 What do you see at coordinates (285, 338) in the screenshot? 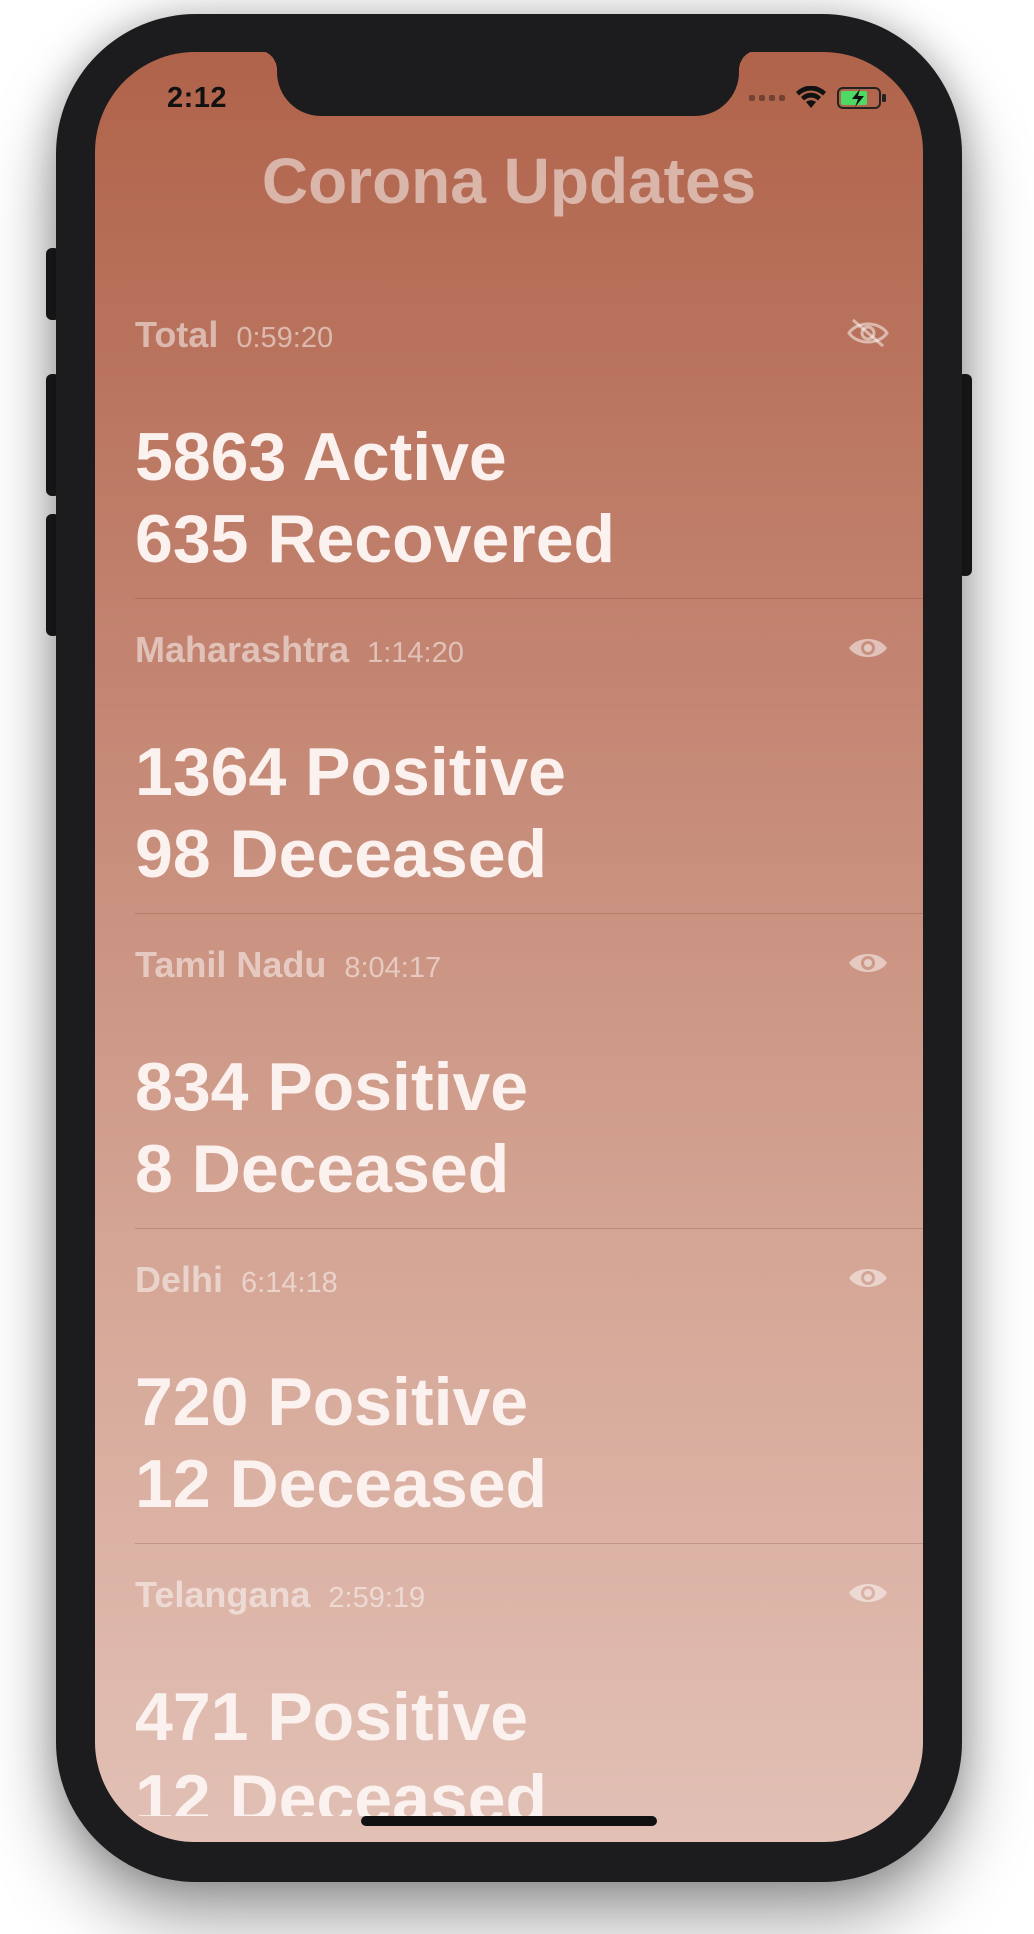
I see `update-timer: 0:59:20` at bounding box center [285, 338].